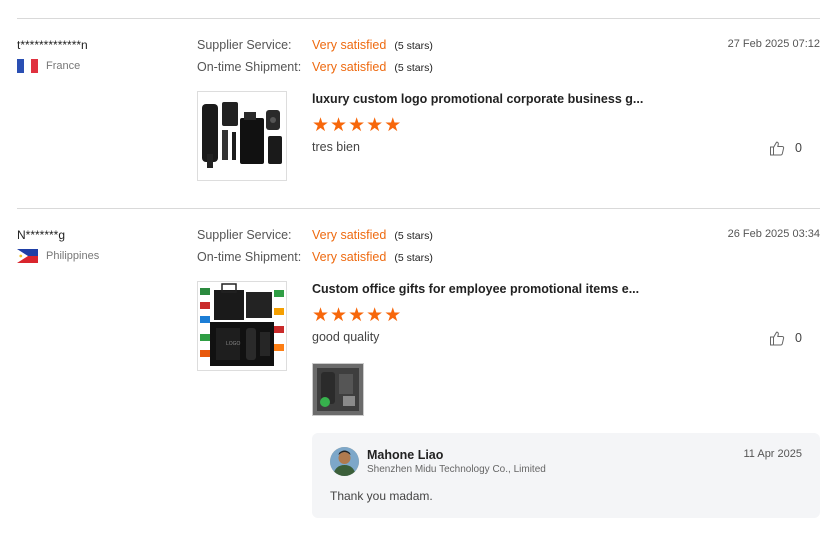  Describe the element at coordinates (73, 256) in the screenshot. I see `country-name: Philippines` at that location.